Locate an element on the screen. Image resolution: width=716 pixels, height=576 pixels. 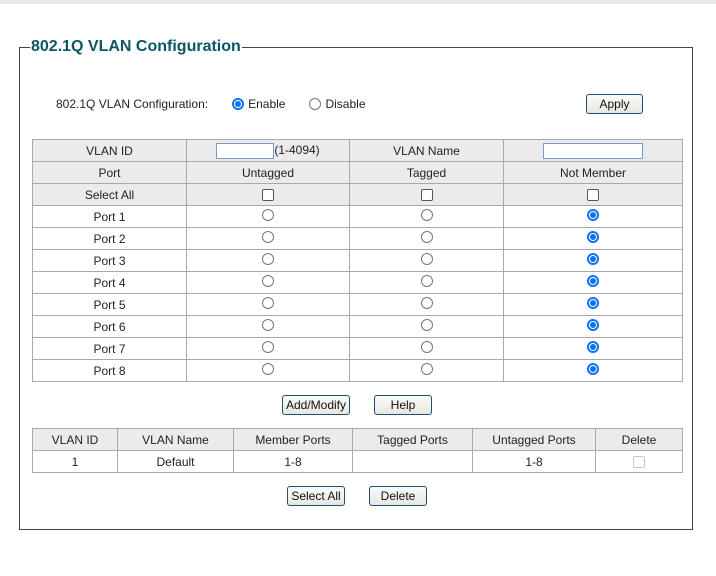
vlan-id-input is located at coordinates (245, 150).